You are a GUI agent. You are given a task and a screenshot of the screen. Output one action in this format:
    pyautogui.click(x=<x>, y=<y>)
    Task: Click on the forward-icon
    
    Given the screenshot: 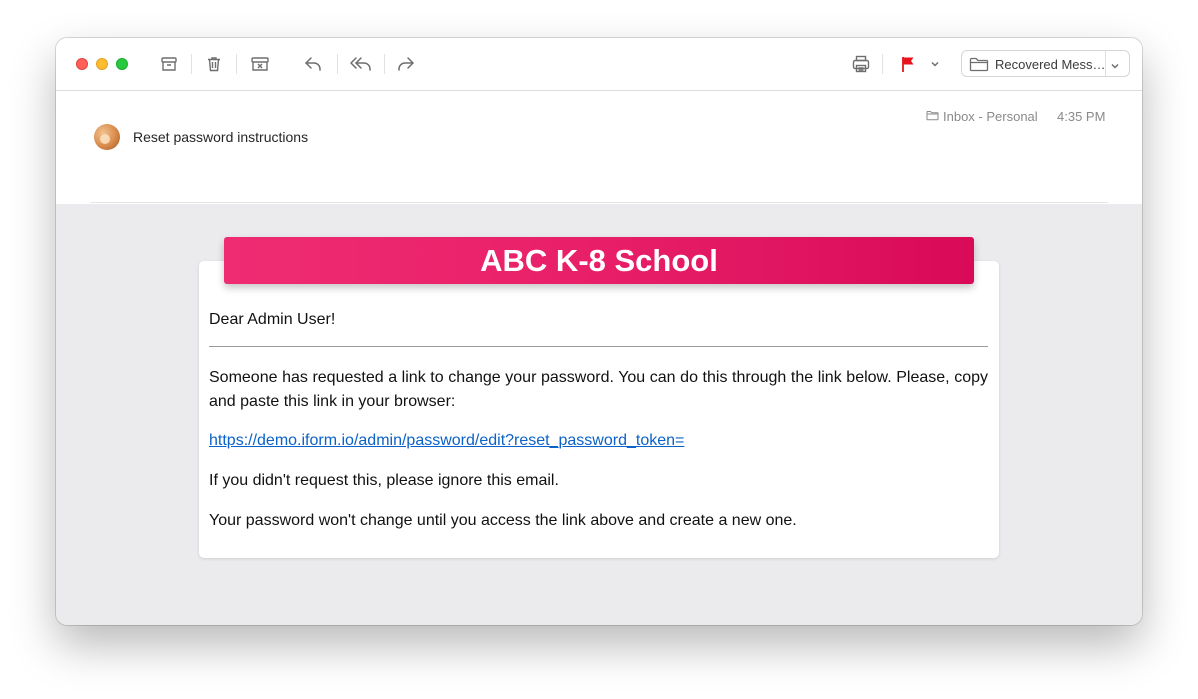 What is the action you would take?
    pyautogui.click(x=406, y=64)
    